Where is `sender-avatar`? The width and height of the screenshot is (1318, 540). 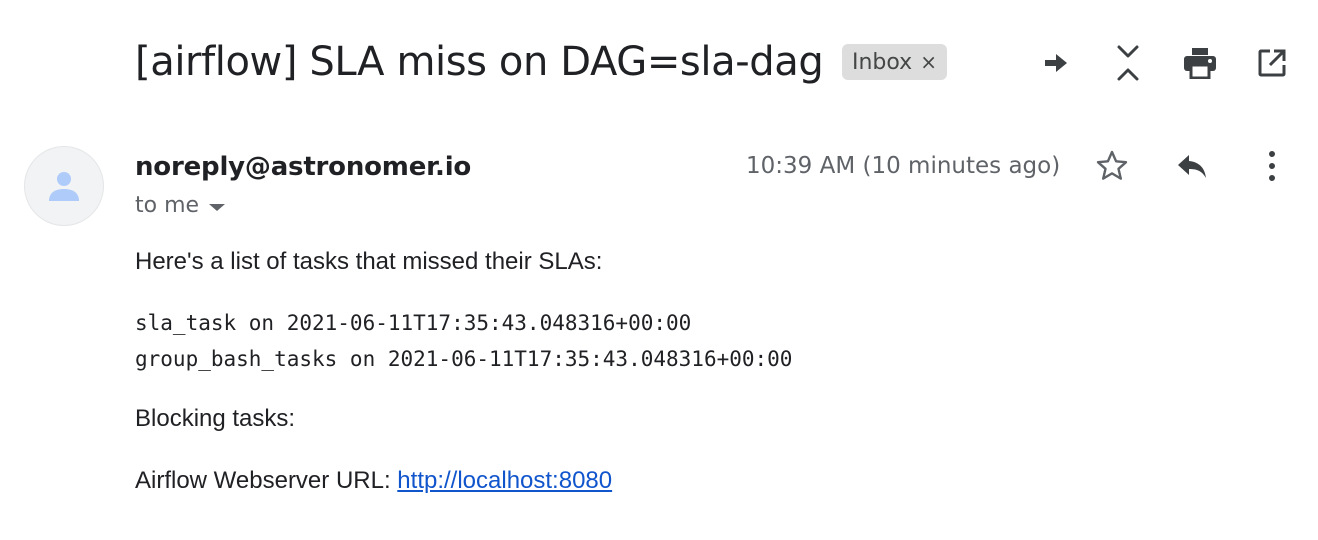 sender-avatar is located at coordinates (64, 186).